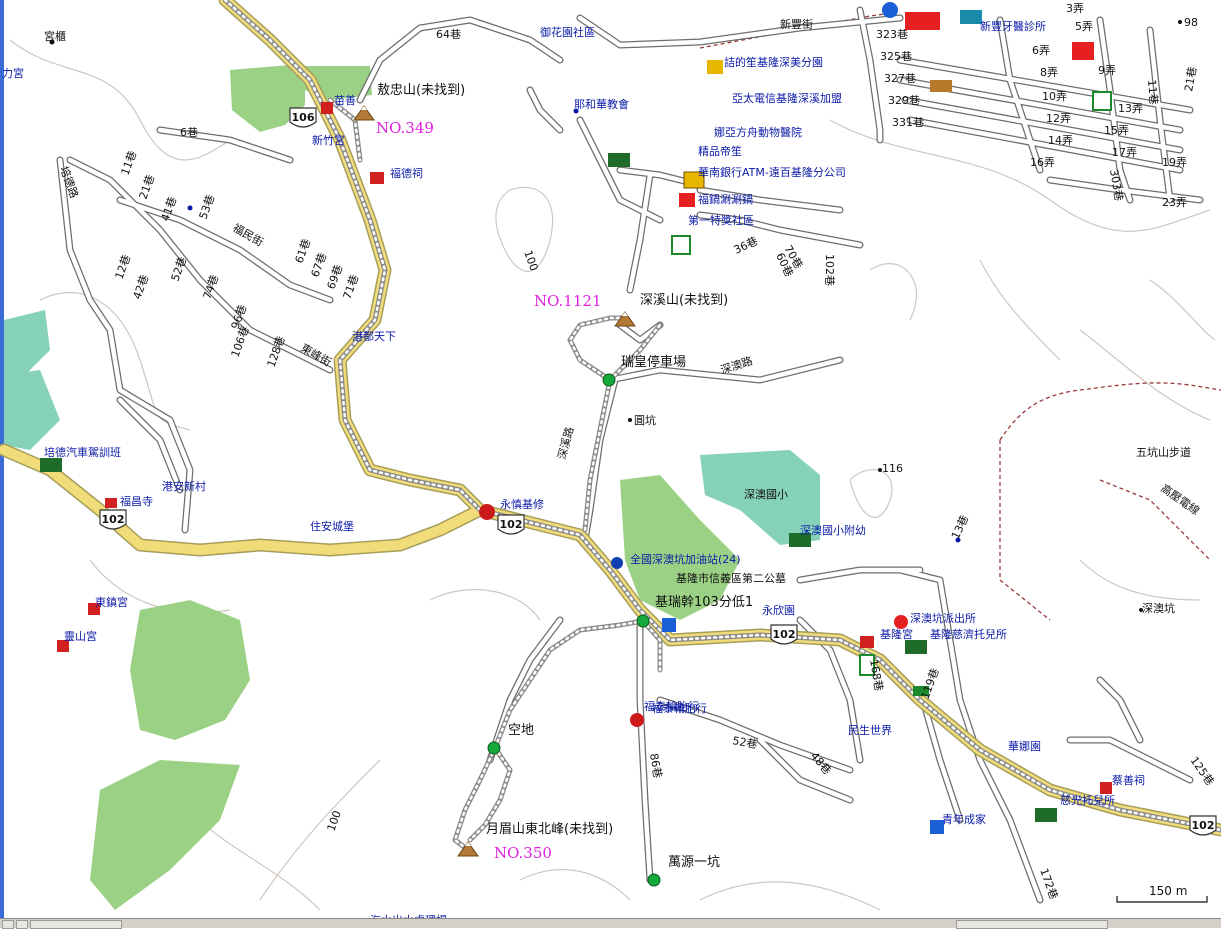  Describe the element at coordinates (303, 117) in the screenshot. I see `svg-text: 106` at that location.